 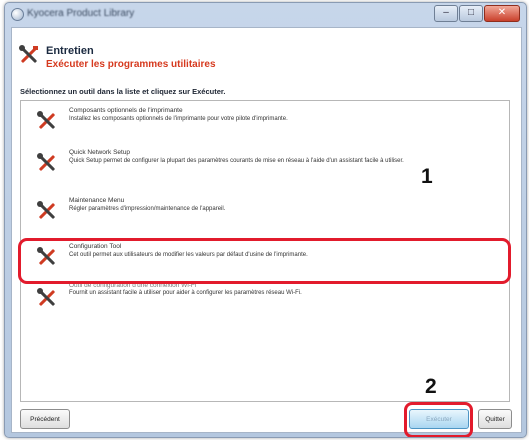 I want to click on tool-name: Quick Network Setup, so click(x=100, y=152).